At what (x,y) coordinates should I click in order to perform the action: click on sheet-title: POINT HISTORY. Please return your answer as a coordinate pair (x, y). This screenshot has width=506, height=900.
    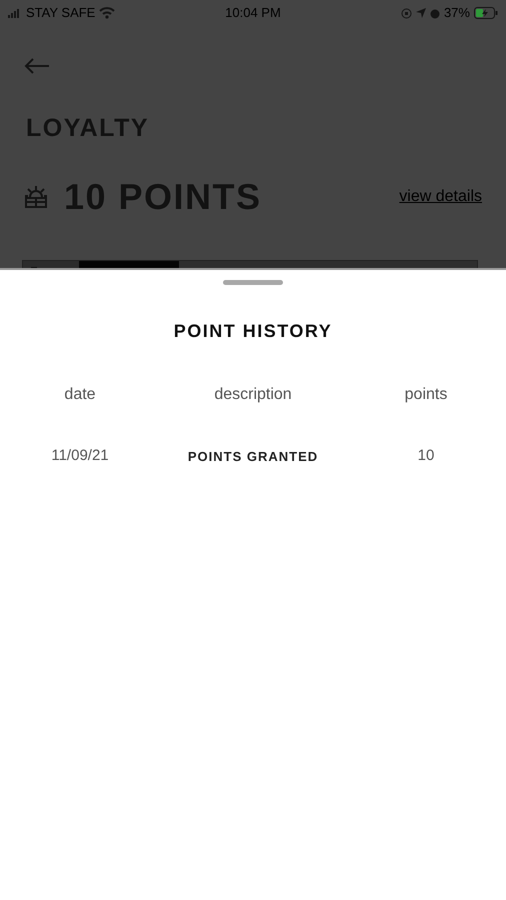
    Looking at the image, I should click on (253, 331).